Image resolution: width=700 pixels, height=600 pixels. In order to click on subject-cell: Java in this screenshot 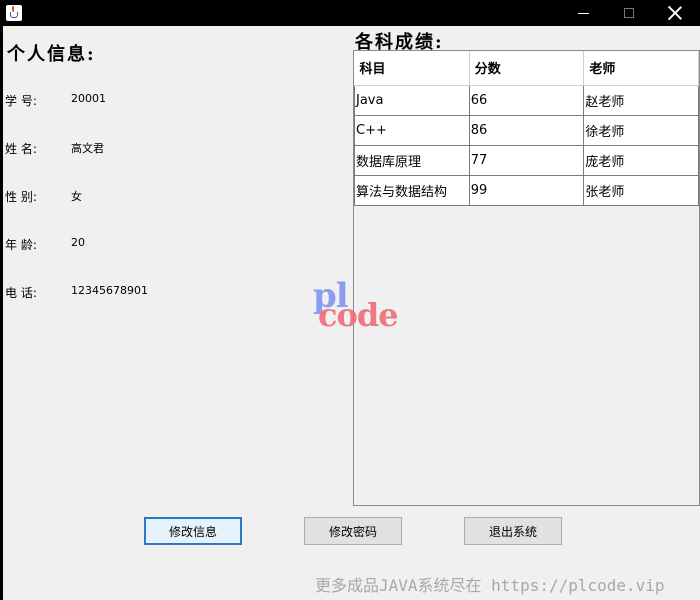, I will do `click(412, 100)`.